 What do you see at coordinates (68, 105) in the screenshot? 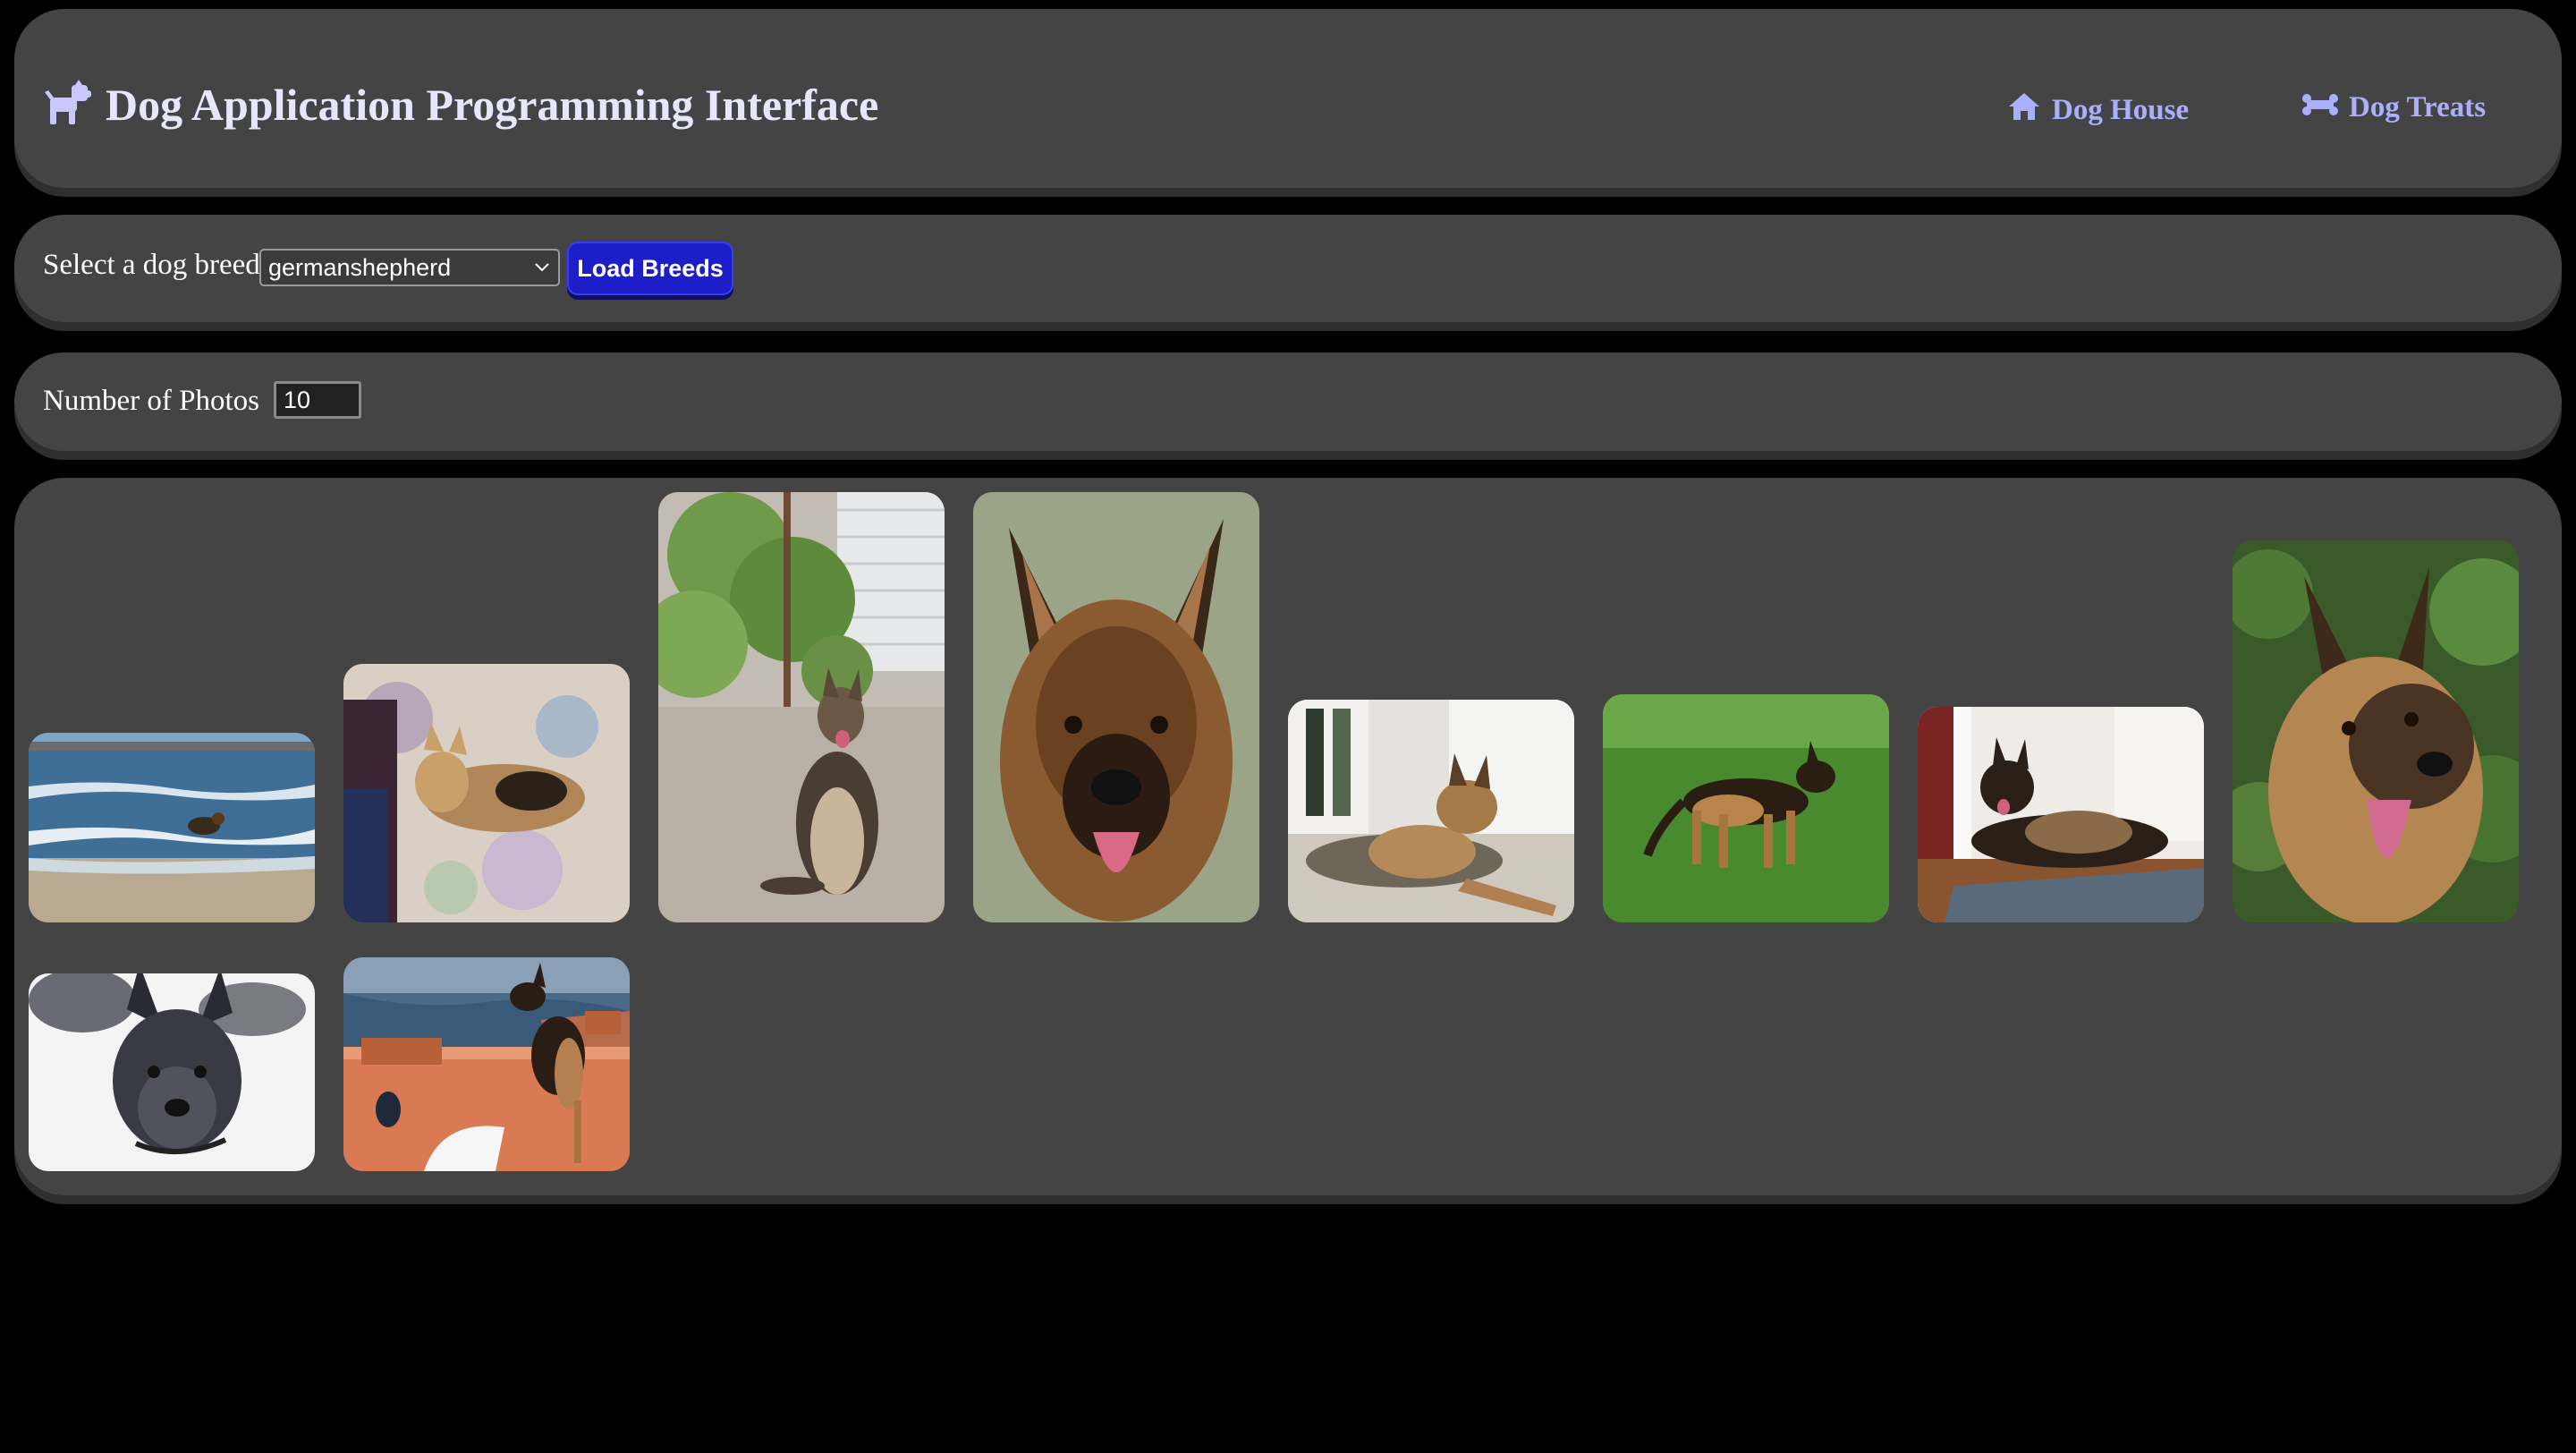
I see `dog-icon` at bounding box center [68, 105].